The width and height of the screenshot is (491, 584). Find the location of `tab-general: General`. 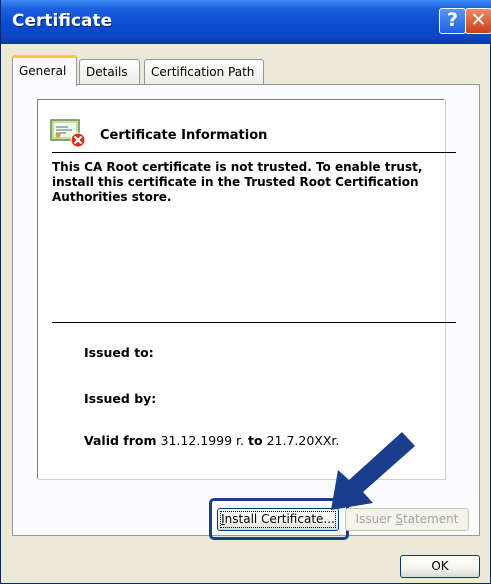

tab-general: General is located at coordinates (44, 70).